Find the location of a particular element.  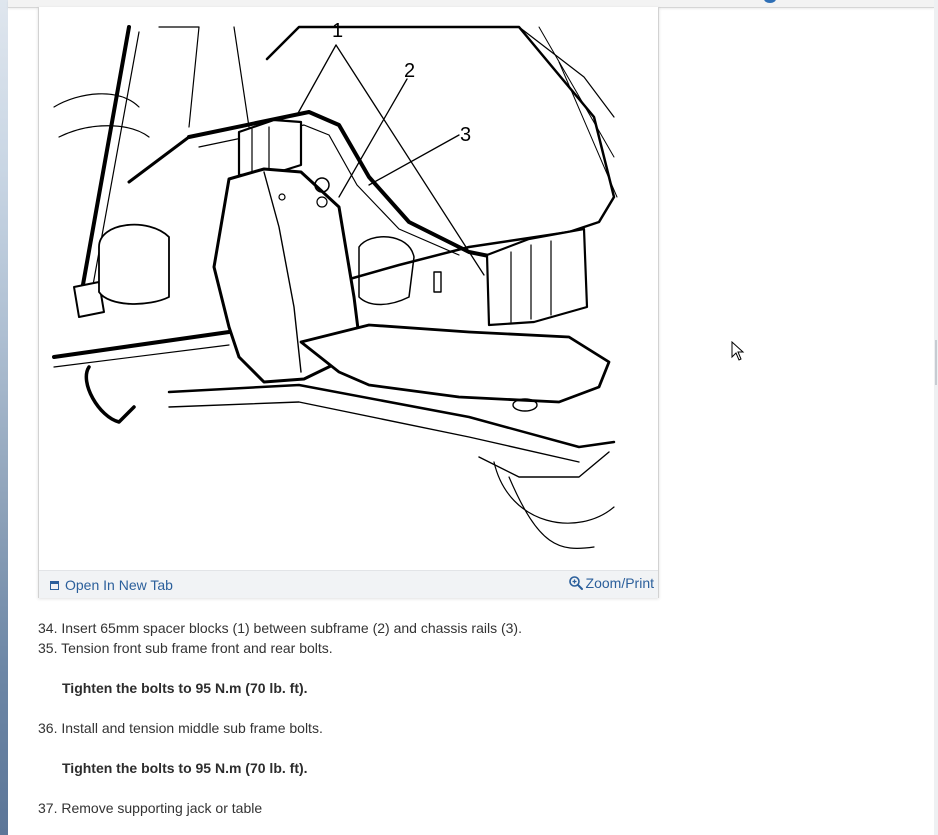

window-left-edge is located at coordinates (4, 417).